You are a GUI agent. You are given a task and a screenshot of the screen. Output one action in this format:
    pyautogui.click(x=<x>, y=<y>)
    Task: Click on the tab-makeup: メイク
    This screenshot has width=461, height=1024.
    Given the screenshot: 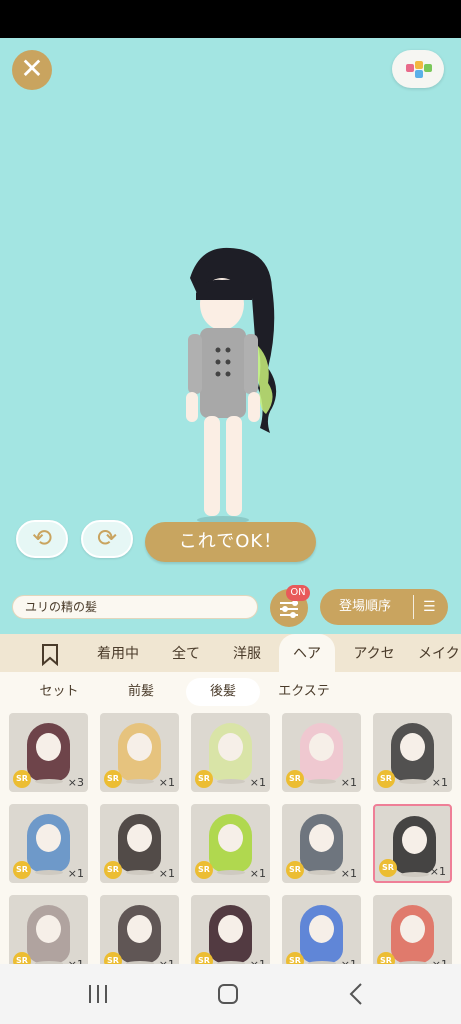 What is the action you would take?
    pyautogui.click(x=439, y=653)
    